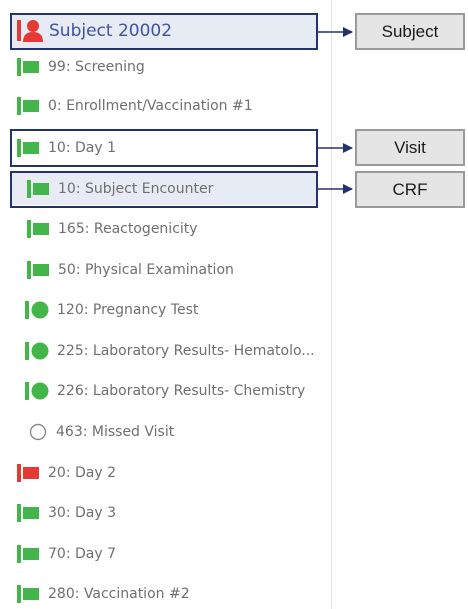  I want to click on tree-item-label: 30: Day 3, so click(82, 513).